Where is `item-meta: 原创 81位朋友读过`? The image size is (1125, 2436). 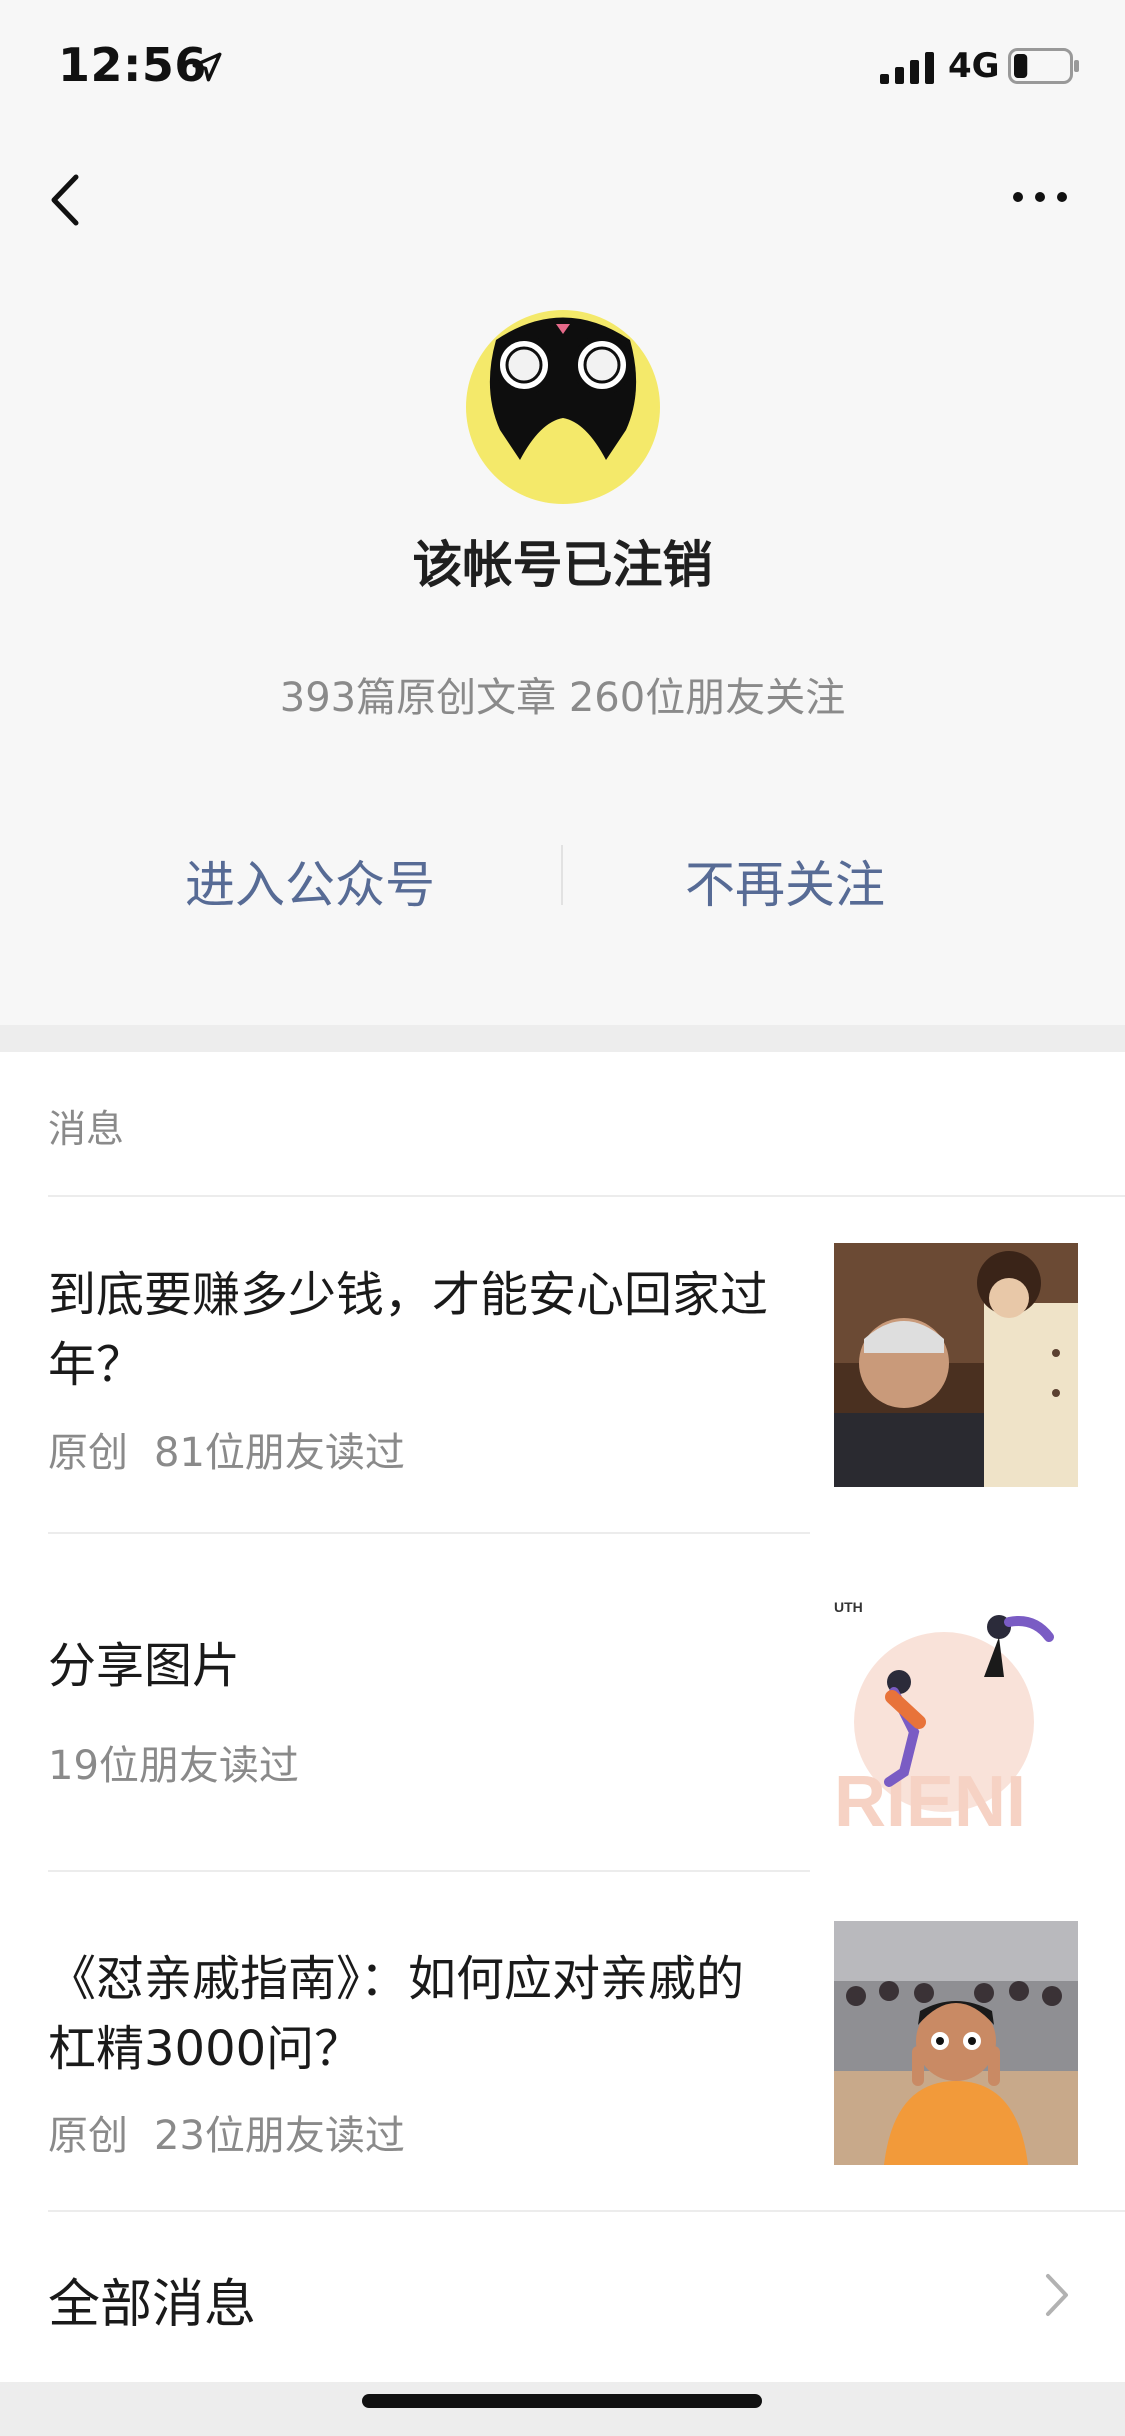
item-meta: 原创 81位朋友读过 is located at coordinates (226, 1449).